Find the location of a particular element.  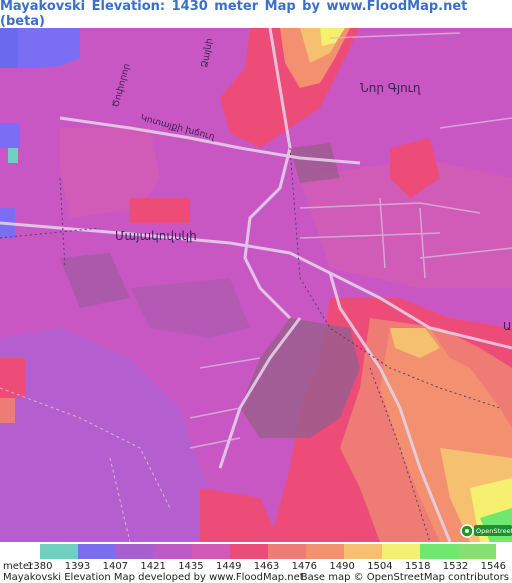

legend-tick-label: 1421 is located at coordinates (153, 566).